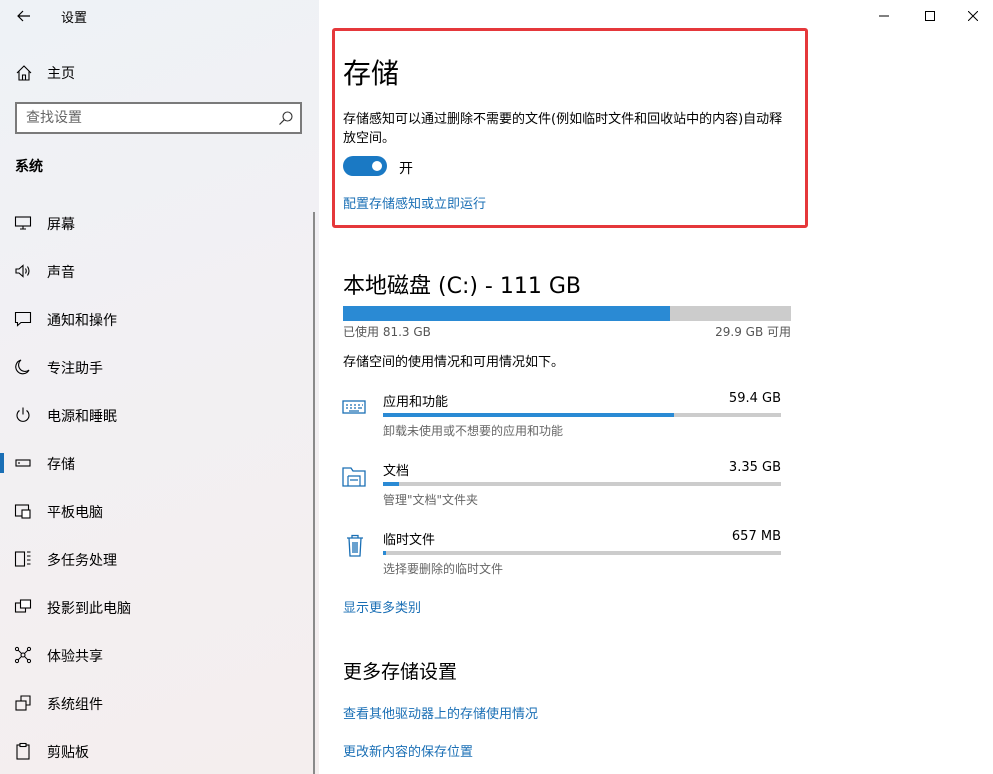  I want to click on category-size: 3.35 GB, so click(754, 467).